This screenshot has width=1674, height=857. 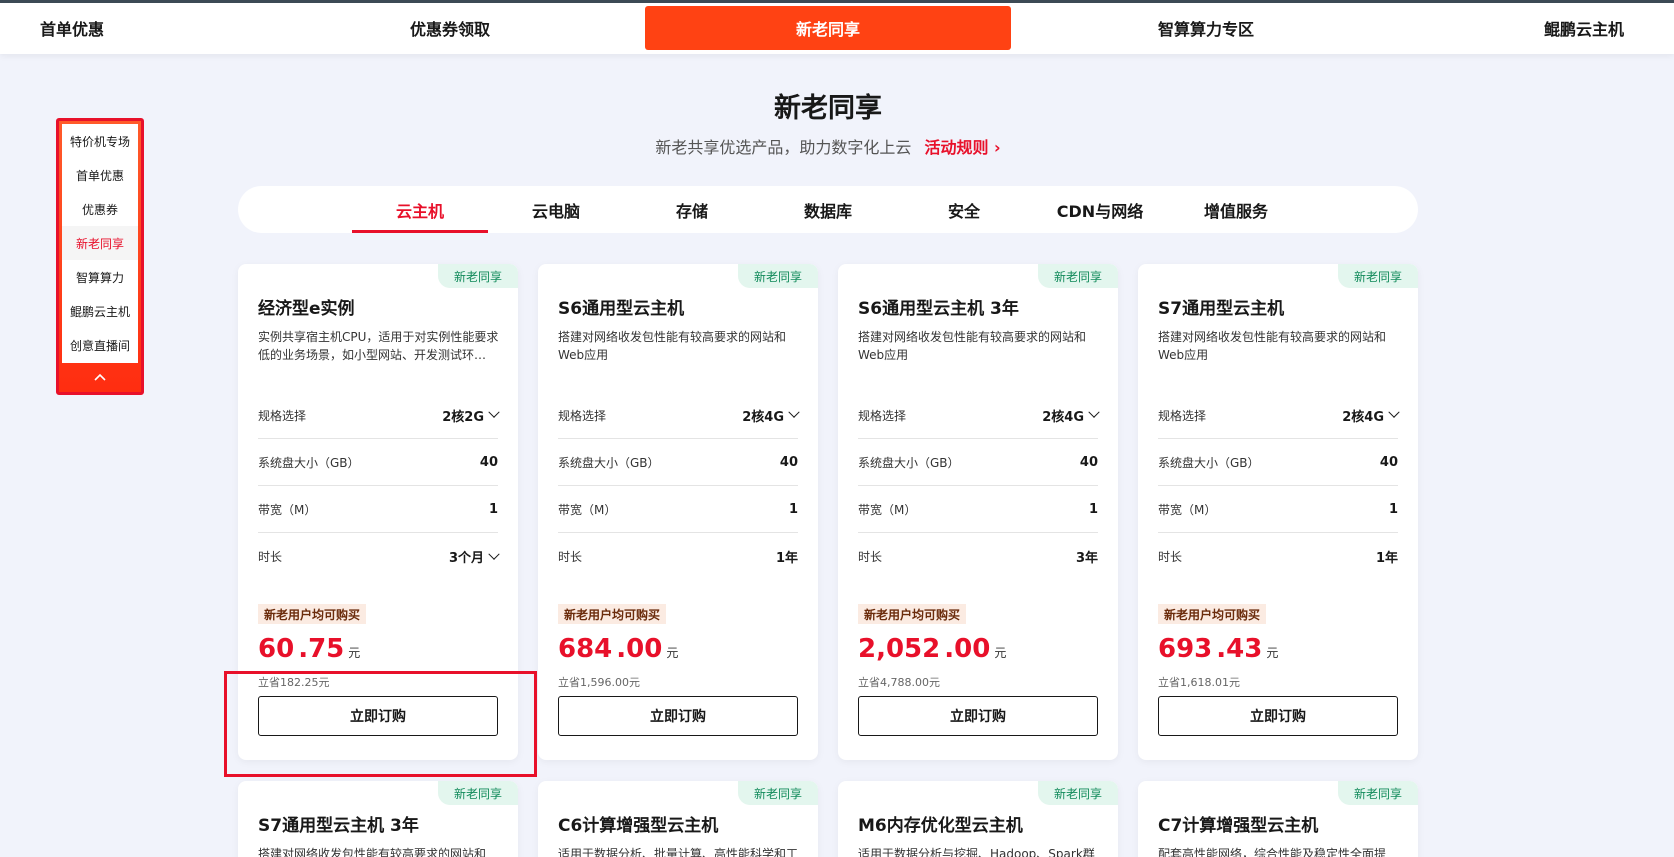 I want to click on rules-link: 活动规则 ›, so click(x=962, y=147).